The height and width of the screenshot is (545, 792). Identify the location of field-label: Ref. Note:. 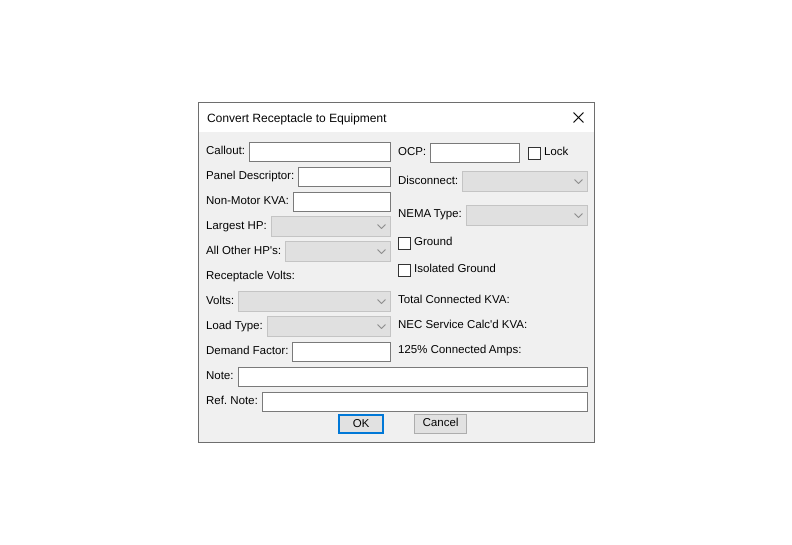
(232, 401).